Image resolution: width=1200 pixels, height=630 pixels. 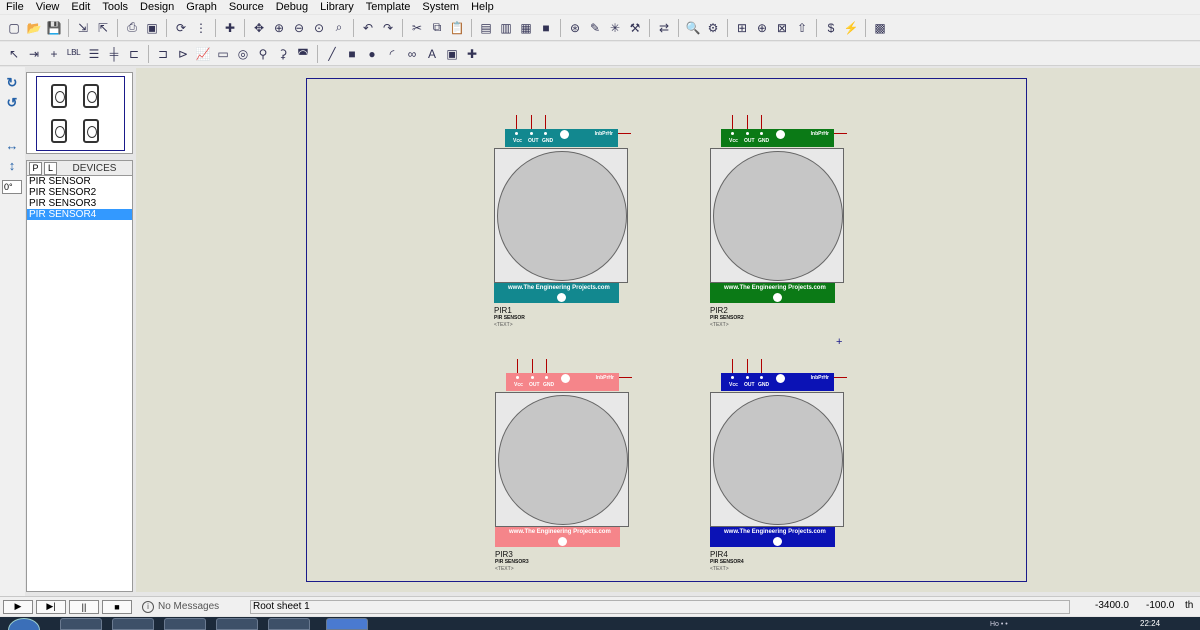 I want to click on zoom-area-button: ⌕, so click(x=339, y=28).